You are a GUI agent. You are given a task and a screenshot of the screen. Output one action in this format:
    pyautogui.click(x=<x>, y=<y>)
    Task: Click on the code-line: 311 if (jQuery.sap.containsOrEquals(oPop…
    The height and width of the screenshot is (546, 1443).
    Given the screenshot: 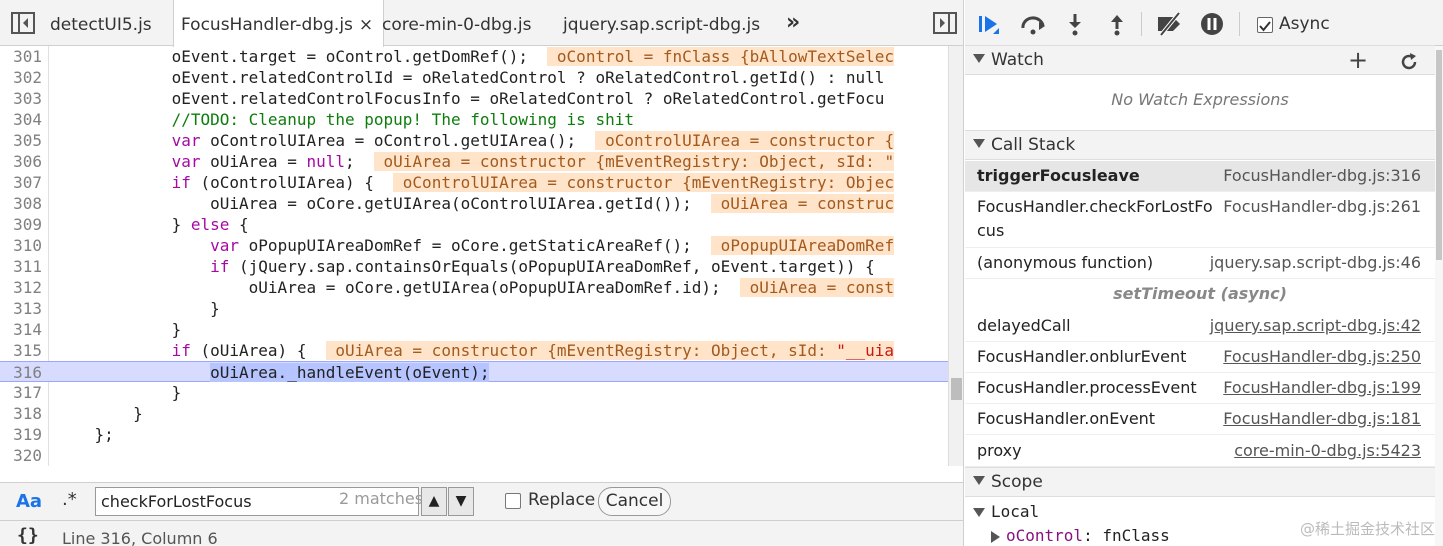 What is the action you would take?
    pyautogui.click(x=474, y=266)
    